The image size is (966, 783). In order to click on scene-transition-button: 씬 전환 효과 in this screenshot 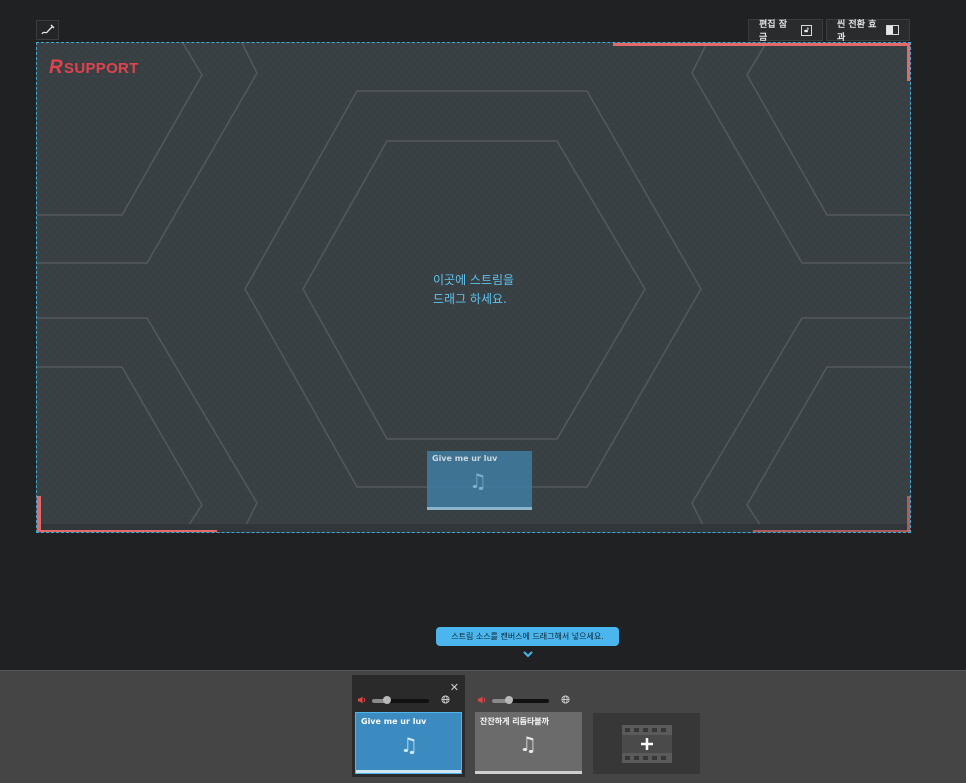, I will do `click(868, 31)`.